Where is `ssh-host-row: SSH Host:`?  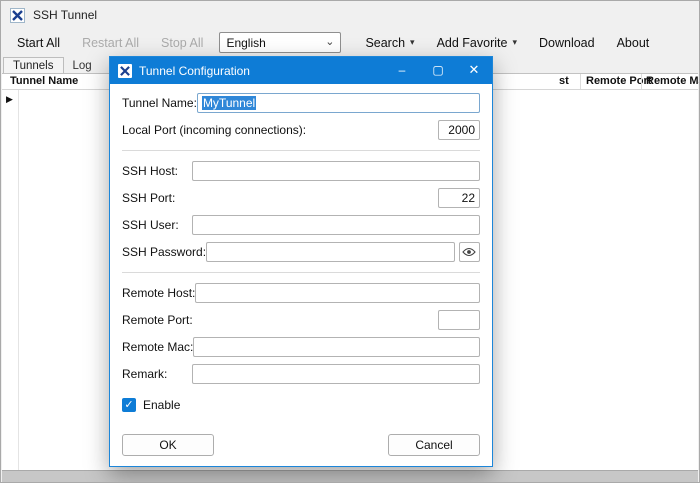
ssh-host-row: SSH Host: is located at coordinates (301, 171).